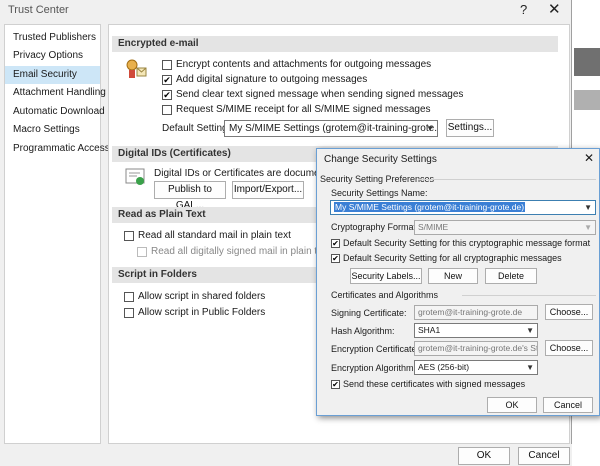 The width and height of the screenshot is (600, 466). I want to click on read-plain-text-label: Read all standard mail in plain text, so click(214, 235).